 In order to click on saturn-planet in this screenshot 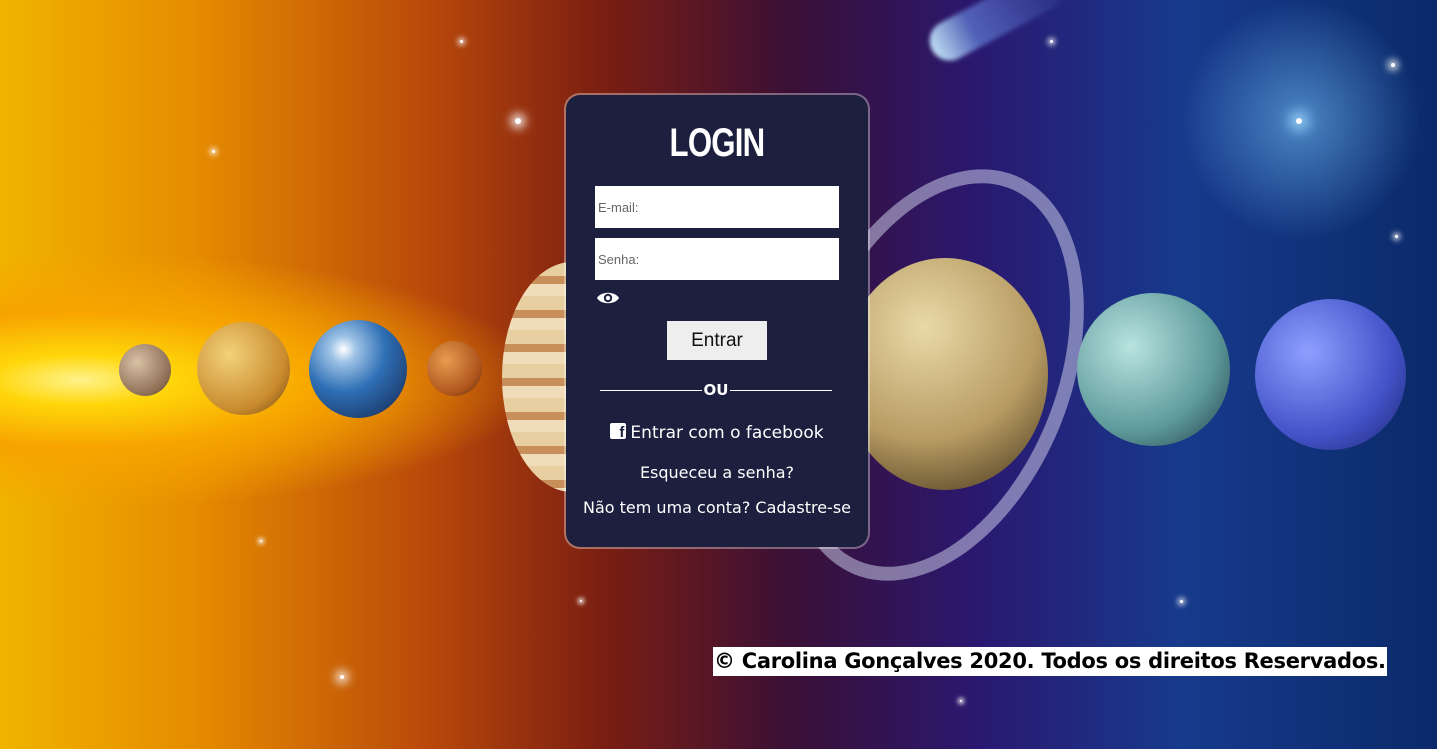, I will do `click(945, 374)`.